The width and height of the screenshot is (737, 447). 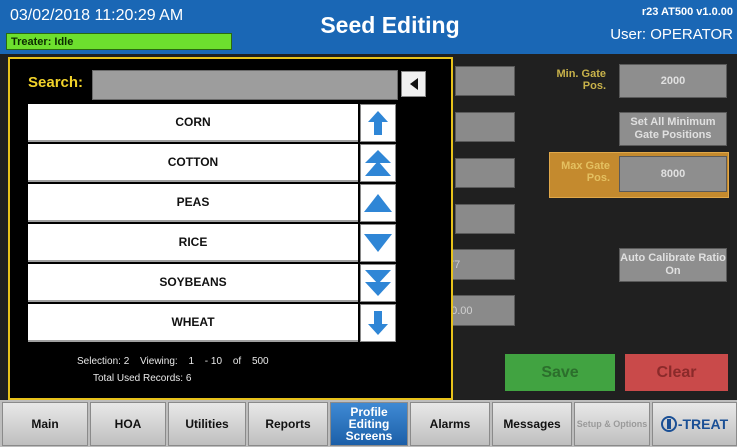 What do you see at coordinates (193, 203) in the screenshot?
I see `list-item: PEAS` at bounding box center [193, 203].